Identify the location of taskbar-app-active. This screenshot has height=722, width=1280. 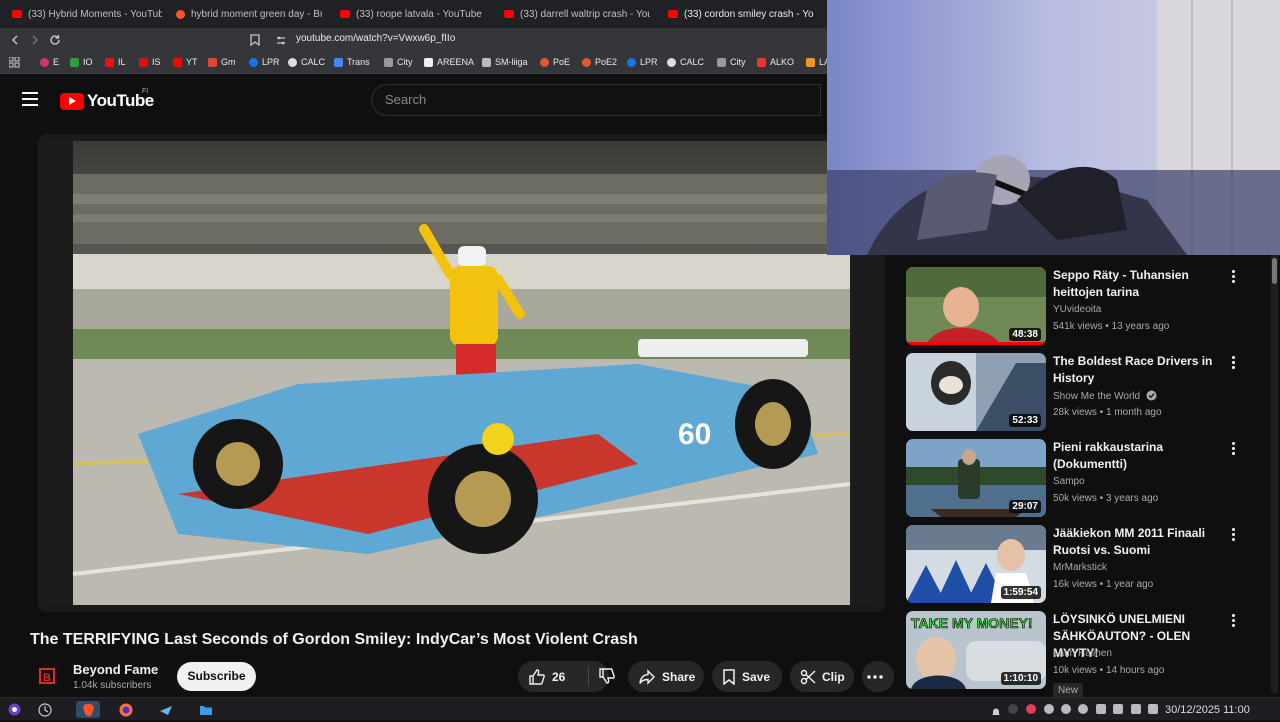
(88, 709).